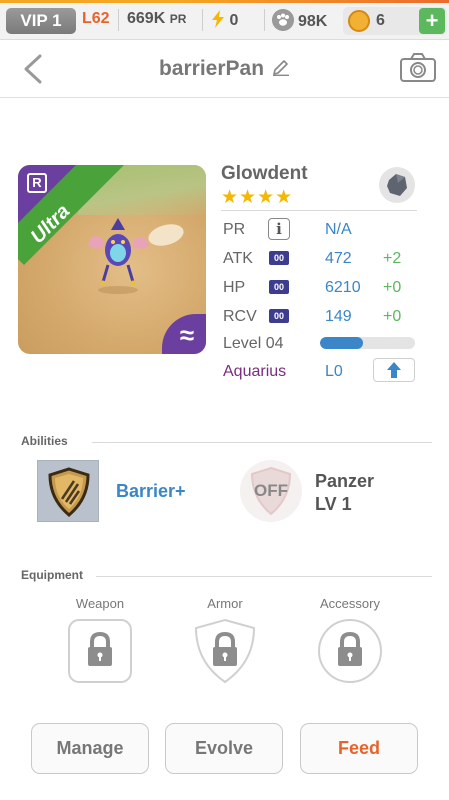 This screenshot has width=449, height=800. I want to click on stat-value-pr: N/A, so click(338, 229).